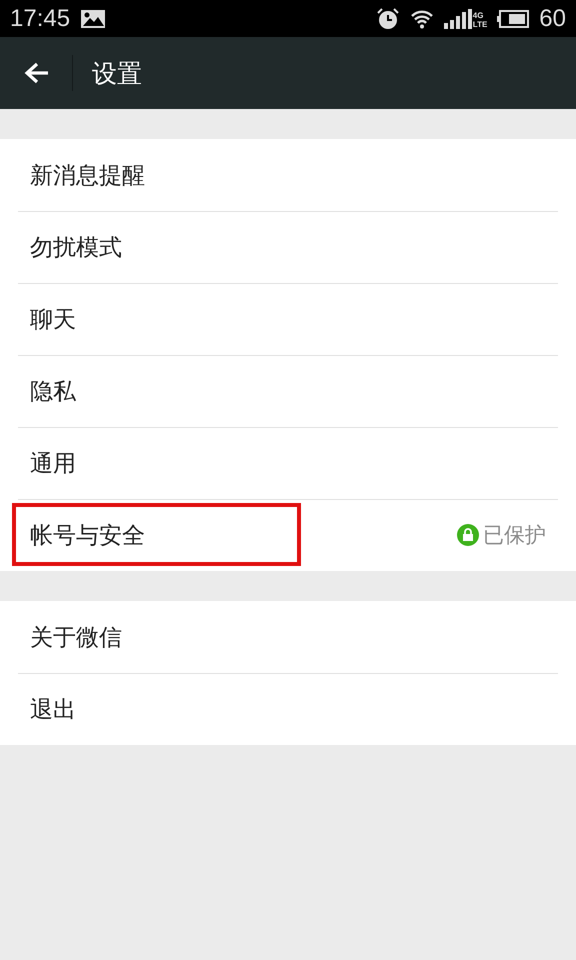 This screenshot has height=960, width=576. What do you see at coordinates (288, 391) in the screenshot?
I see `settings-item: 隐私` at bounding box center [288, 391].